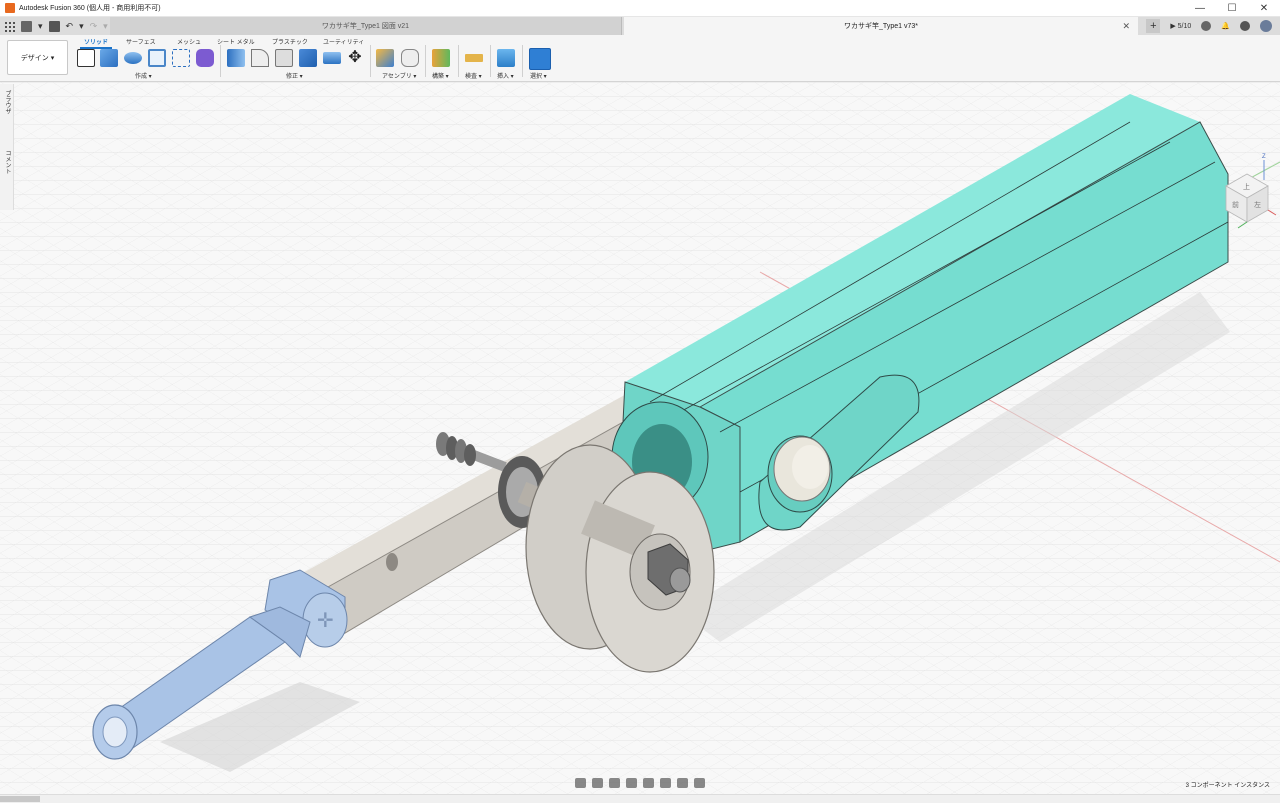  What do you see at coordinates (1153, 26) in the screenshot?
I see `new-tab-button: +` at bounding box center [1153, 26].